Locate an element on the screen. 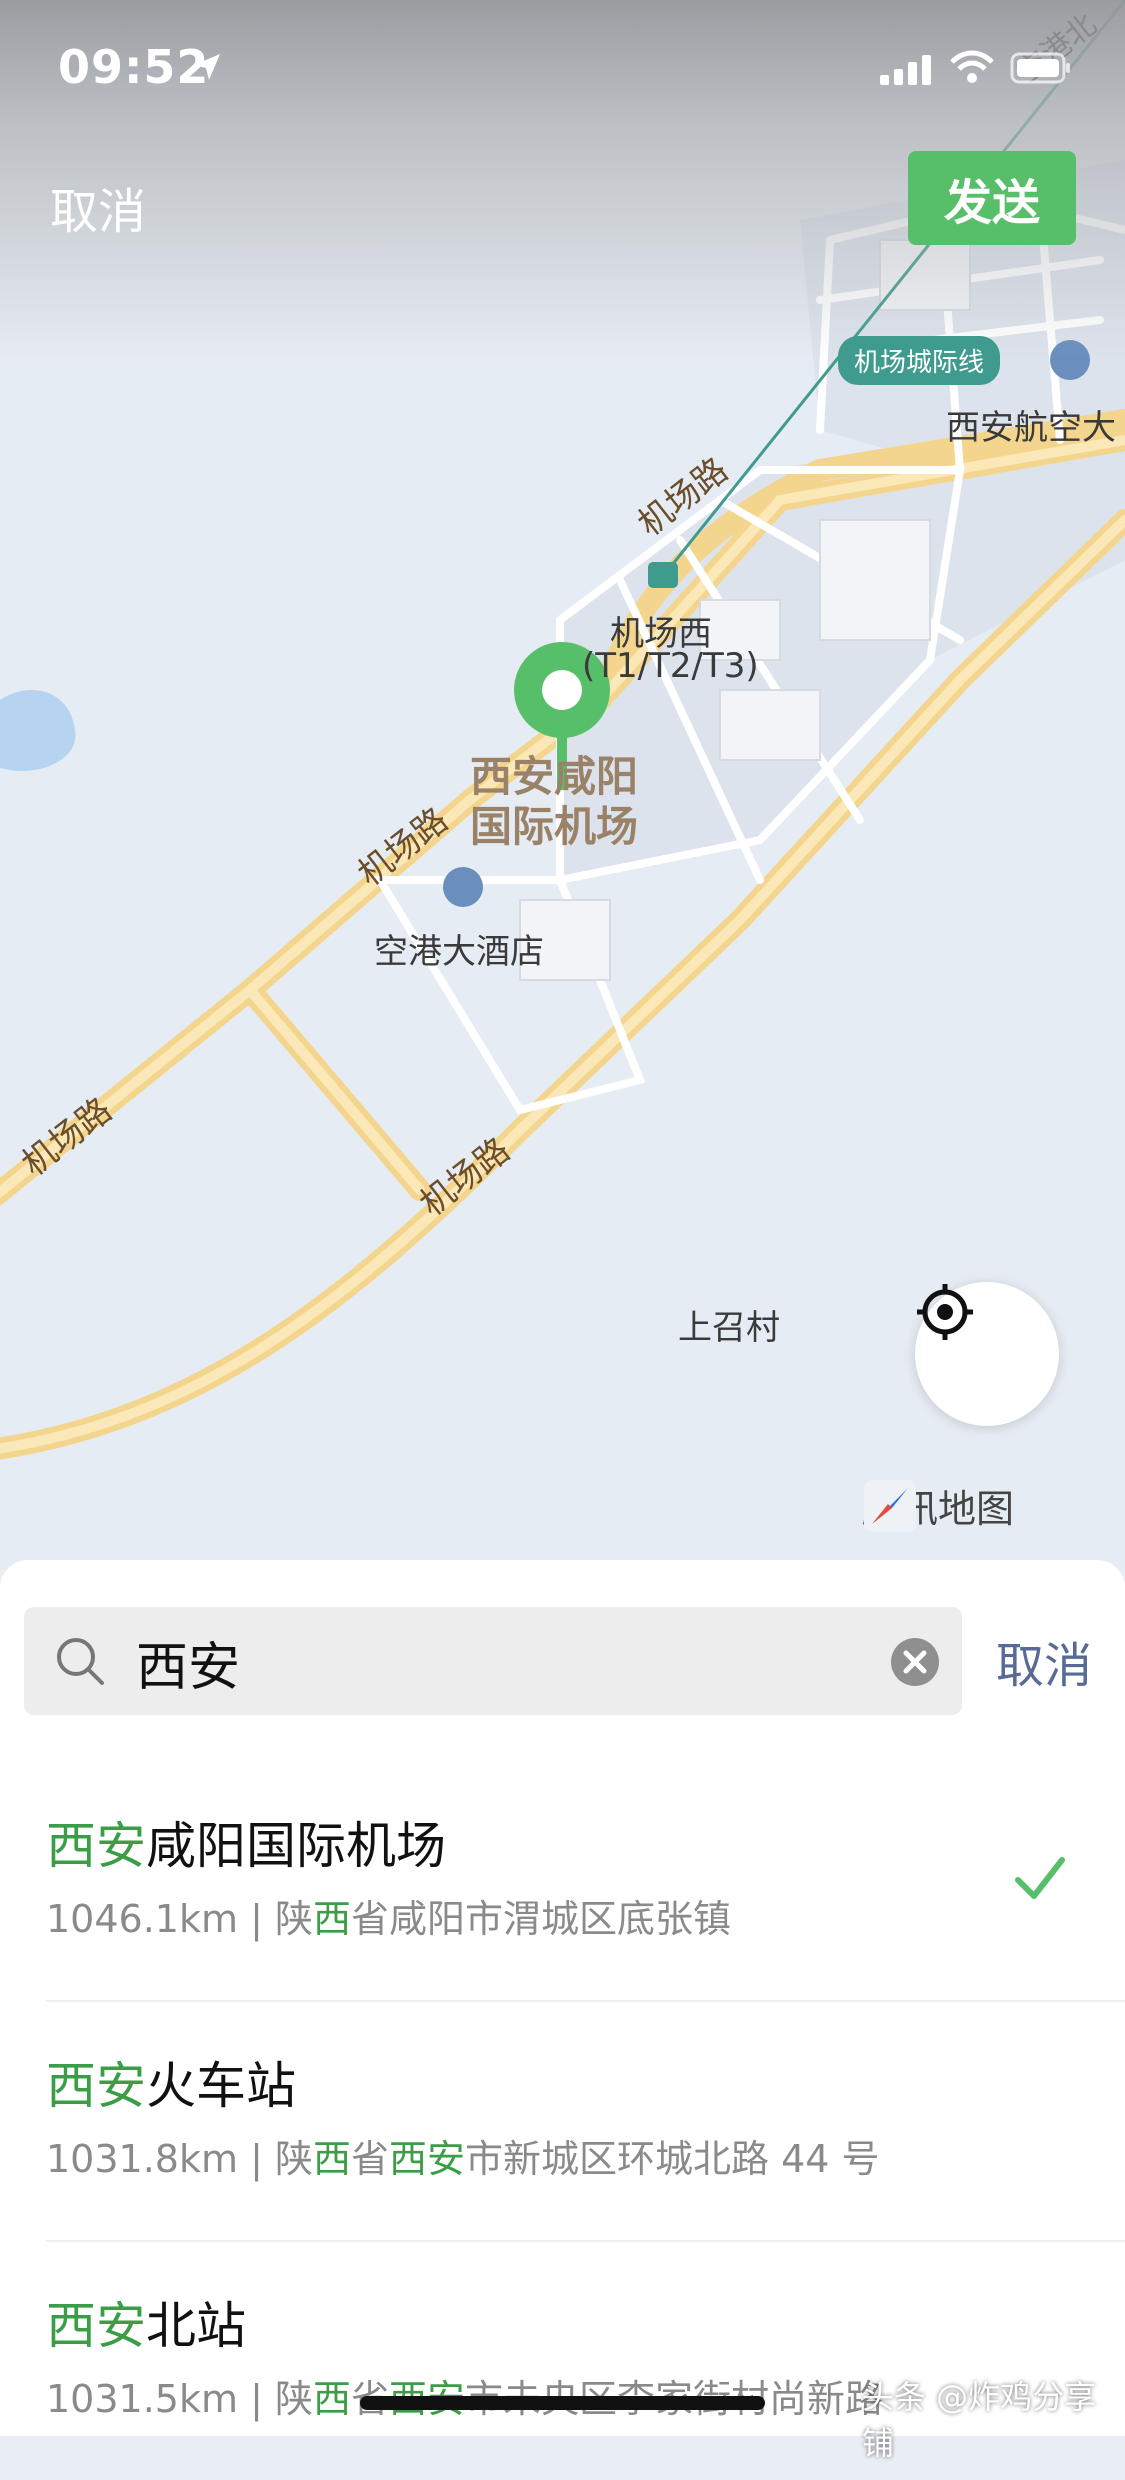 The width and height of the screenshot is (1125, 2480). cellular-signal-icon is located at coordinates (905, 70).